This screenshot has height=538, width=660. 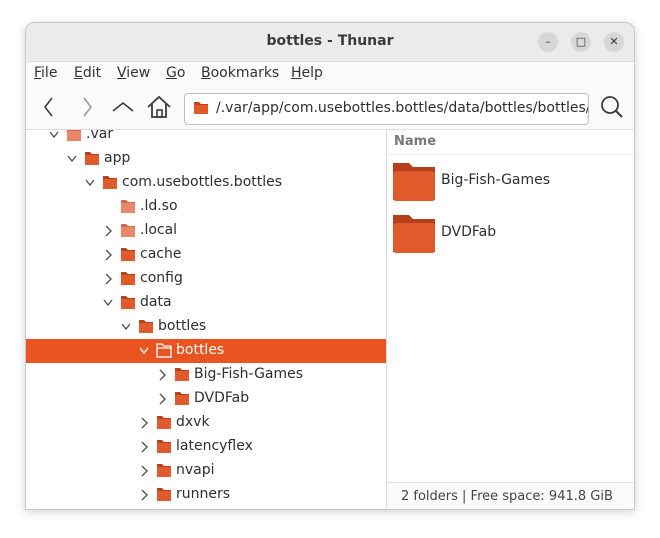 What do you see at coordinates (206, 231) in the screenshot?
I see `tree-item: .local` at bounding box center [206, 231].